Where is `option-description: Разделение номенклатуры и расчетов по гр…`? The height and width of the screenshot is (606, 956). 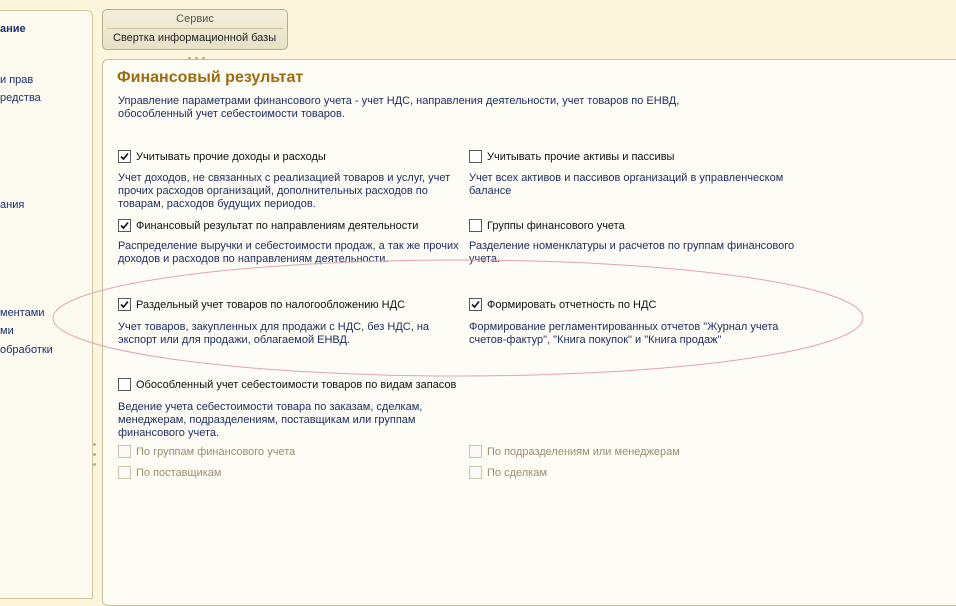 option-description: Разделение номенклатуры и расчетов по гр… is located at coordinates (631, 253).